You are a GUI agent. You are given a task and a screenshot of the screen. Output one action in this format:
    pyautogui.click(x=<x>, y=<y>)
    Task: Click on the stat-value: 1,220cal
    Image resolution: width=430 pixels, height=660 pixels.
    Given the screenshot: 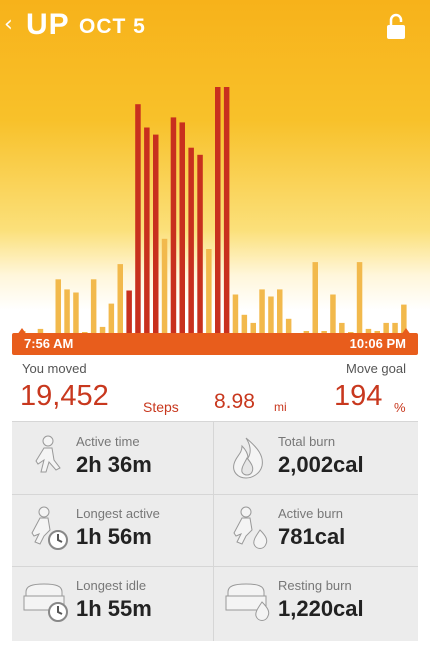 What is the action you would take?
    pyautogui.click(x=321, y=608)
    